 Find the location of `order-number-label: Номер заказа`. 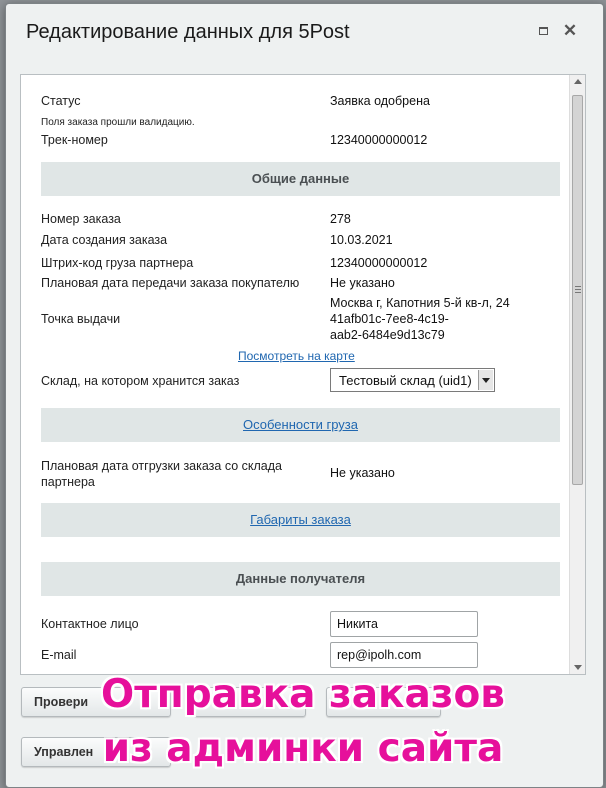

order-number-label: Номер заказа is located at coordinates (81, 219).